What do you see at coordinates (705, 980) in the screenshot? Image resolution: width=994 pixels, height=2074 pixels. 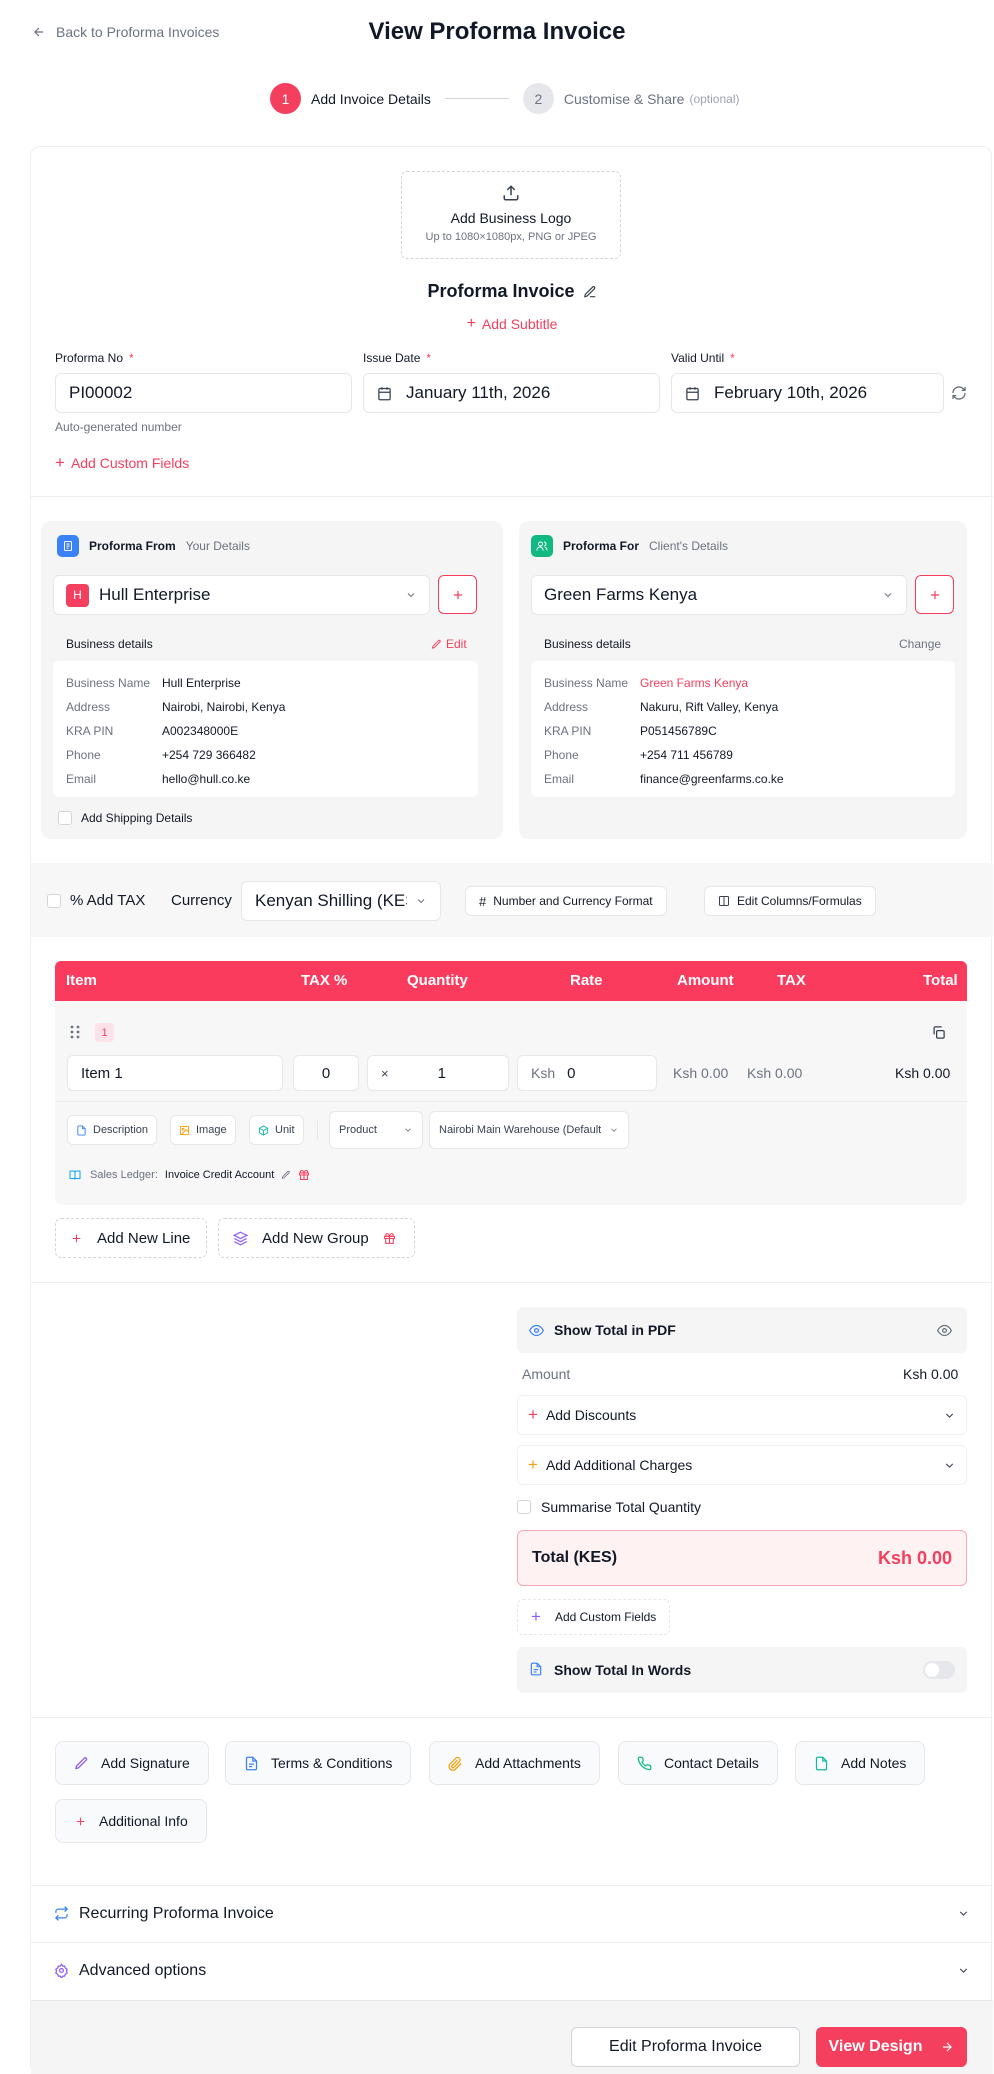 I see `col-amount: Amount` at bounding box center [705, 980].